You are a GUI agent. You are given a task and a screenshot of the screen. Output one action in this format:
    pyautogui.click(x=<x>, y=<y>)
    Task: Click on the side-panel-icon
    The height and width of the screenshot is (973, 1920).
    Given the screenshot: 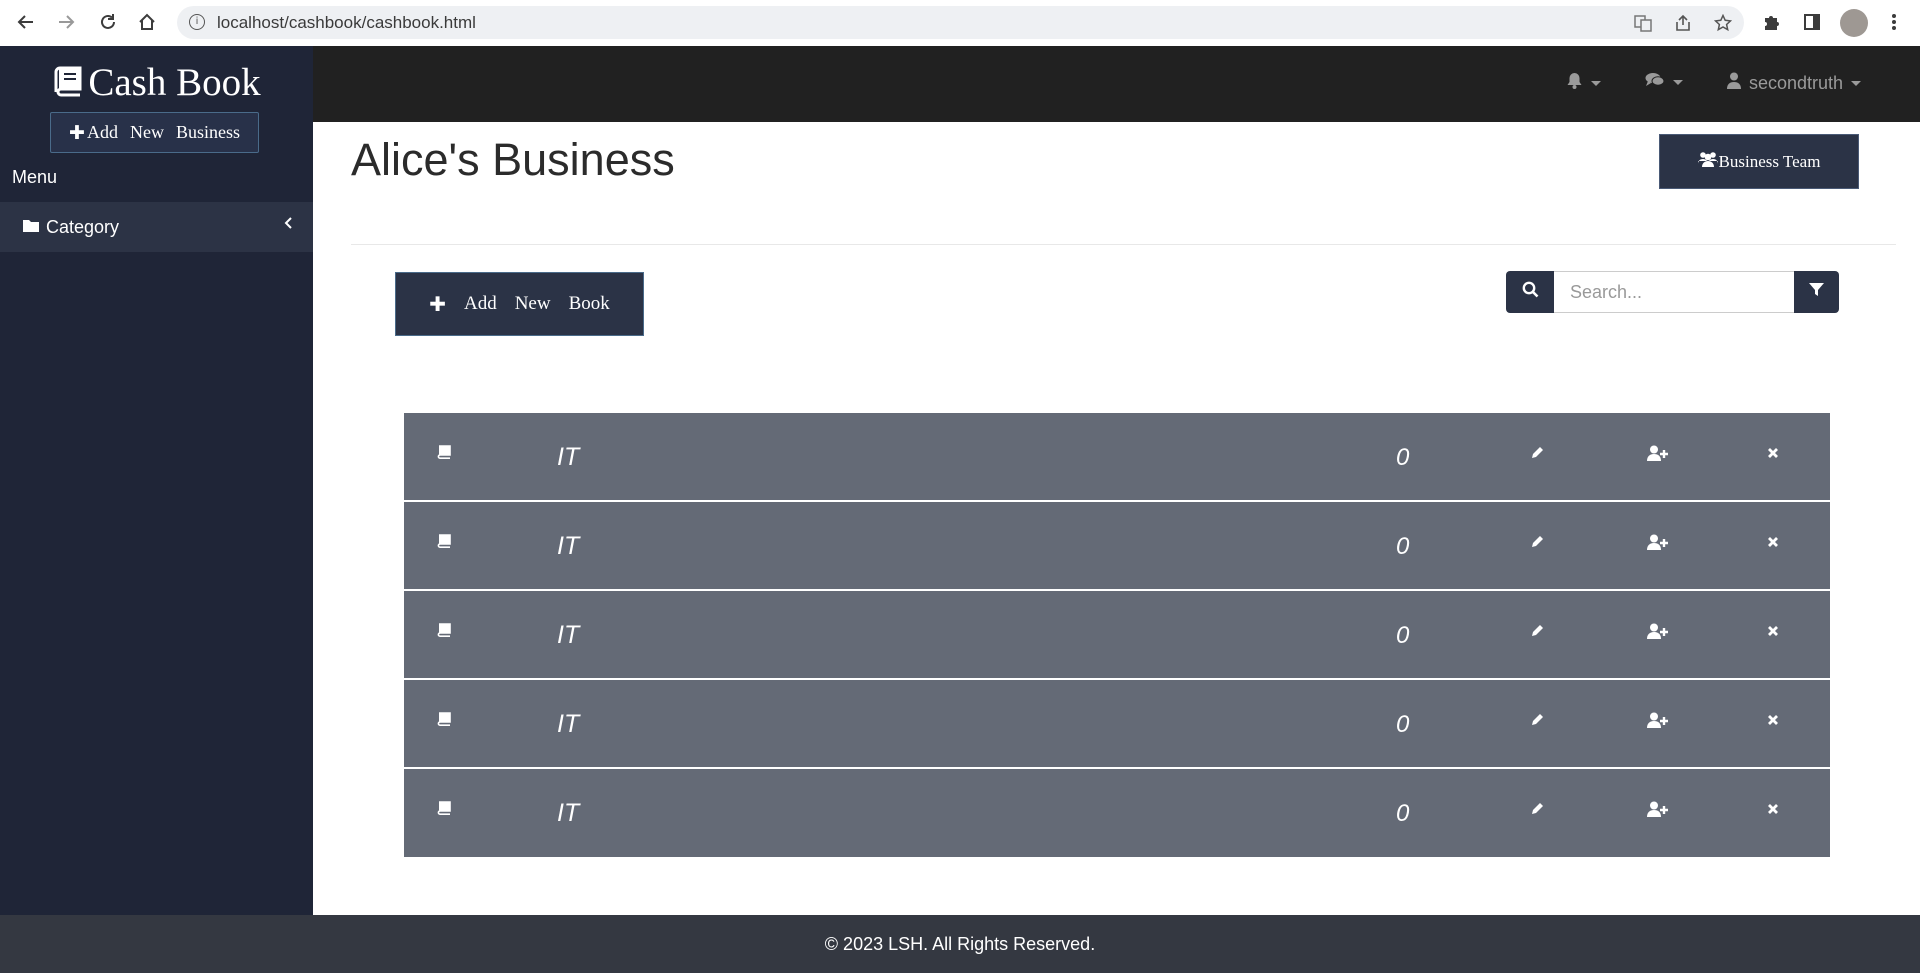 What is the action you would take?
    pyautogui.click(x=1812, y=22)
    